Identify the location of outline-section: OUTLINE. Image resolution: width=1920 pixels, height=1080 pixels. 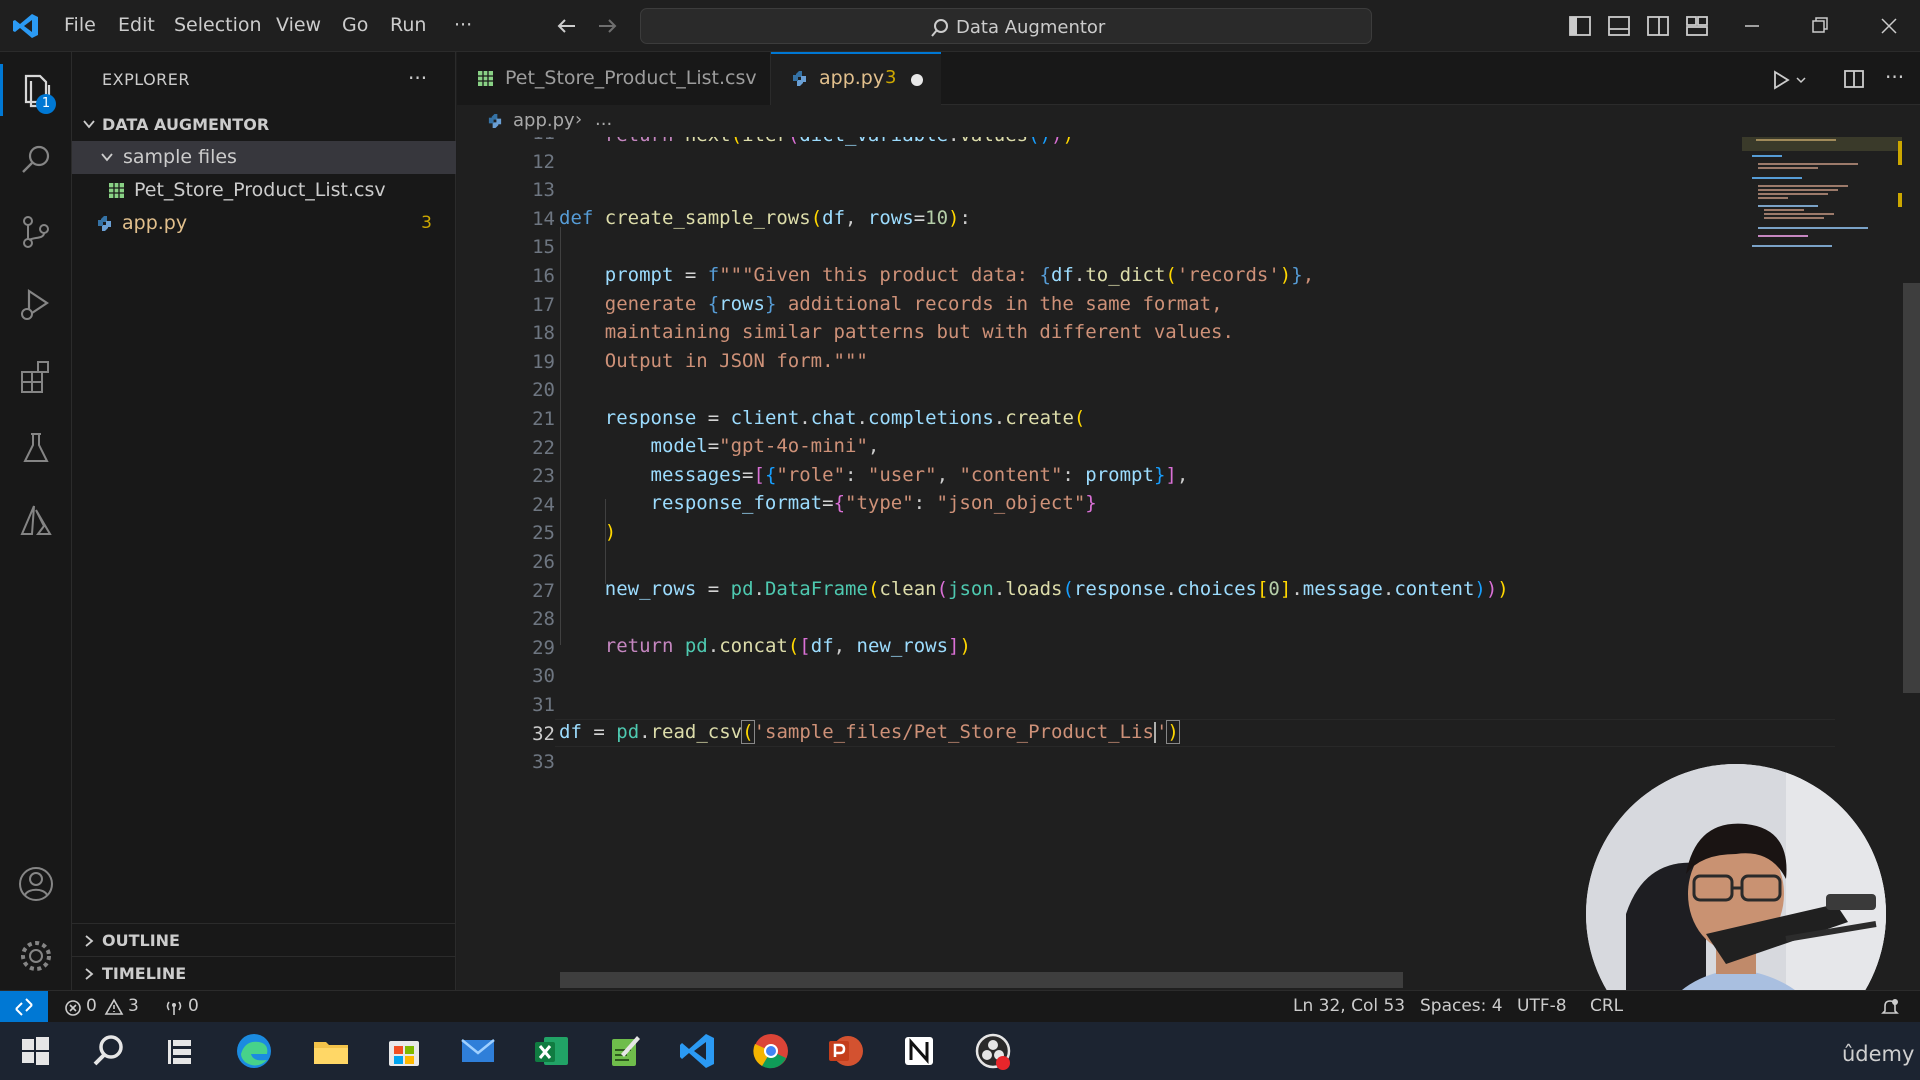
(264, 939).